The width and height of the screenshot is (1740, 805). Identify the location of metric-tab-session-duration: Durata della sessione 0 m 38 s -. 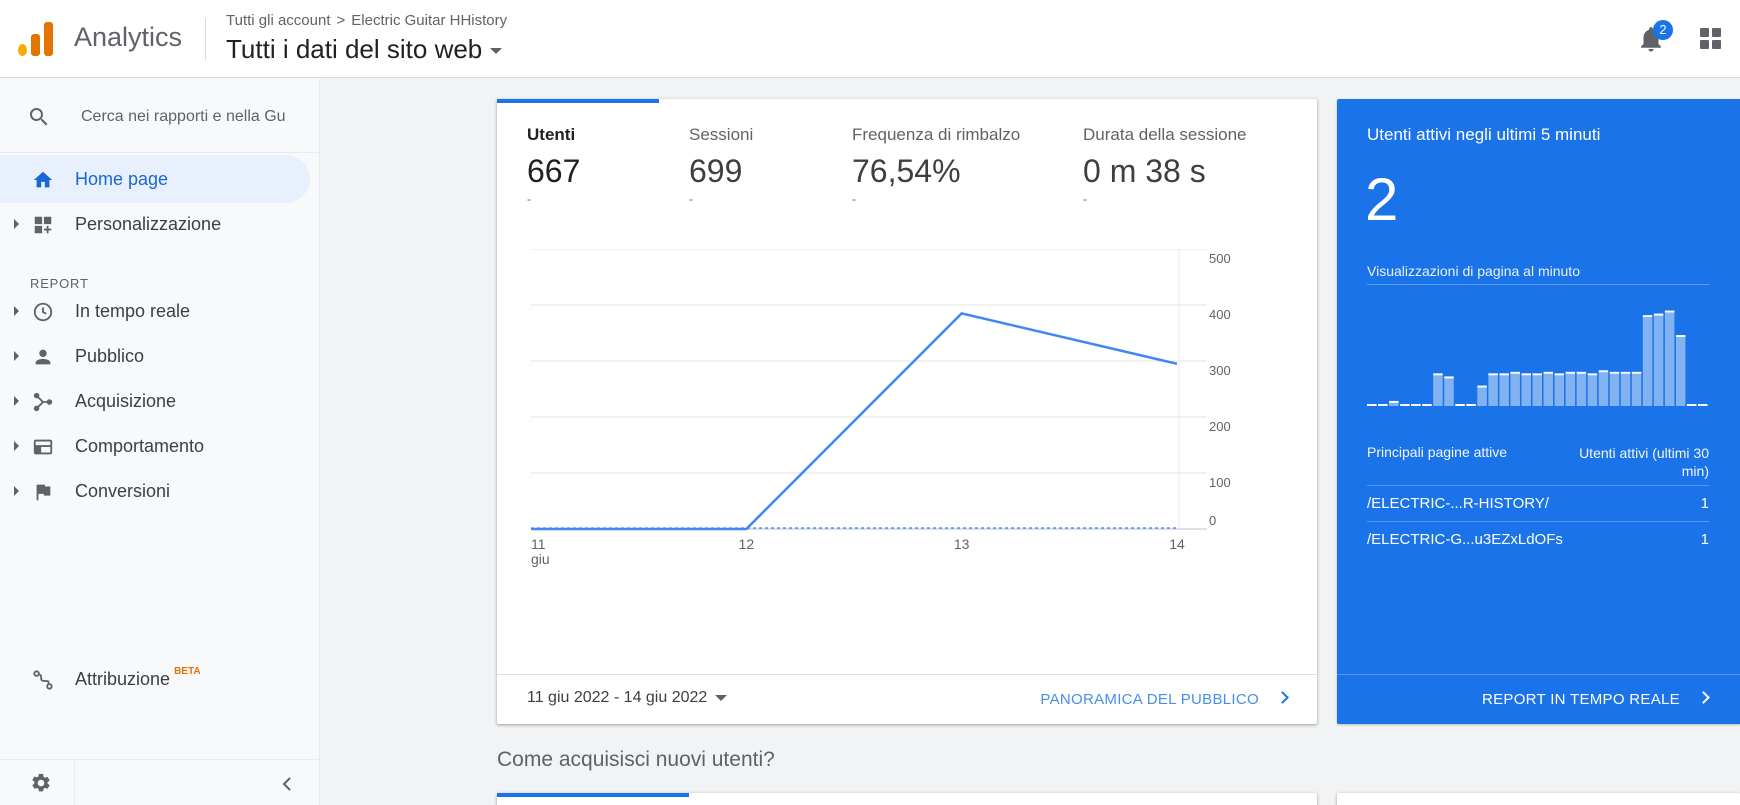
(1164, 165).